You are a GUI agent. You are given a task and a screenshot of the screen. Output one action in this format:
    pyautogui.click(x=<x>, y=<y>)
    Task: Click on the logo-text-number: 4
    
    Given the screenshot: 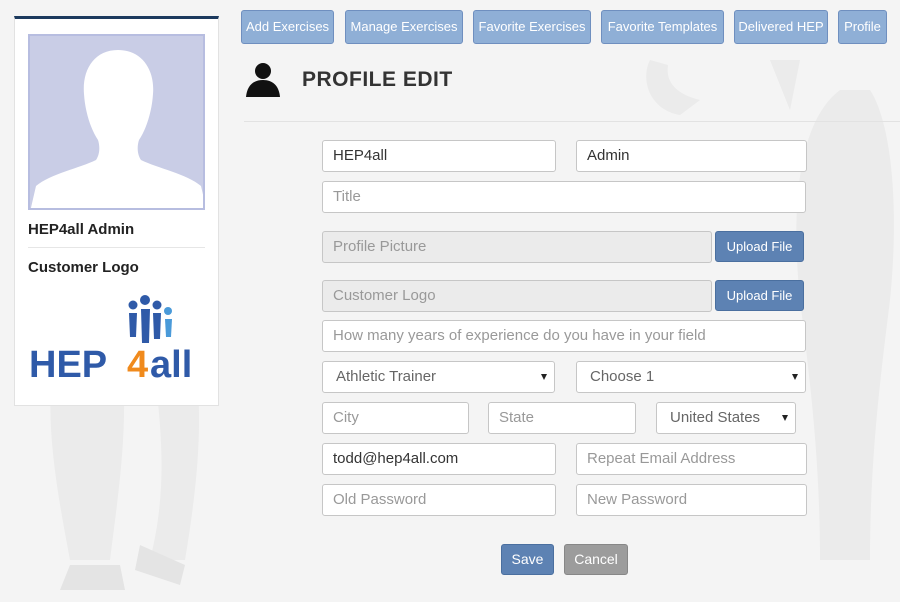 What is the action you would take?
    pyautogui.click(x=137, y=363)
    